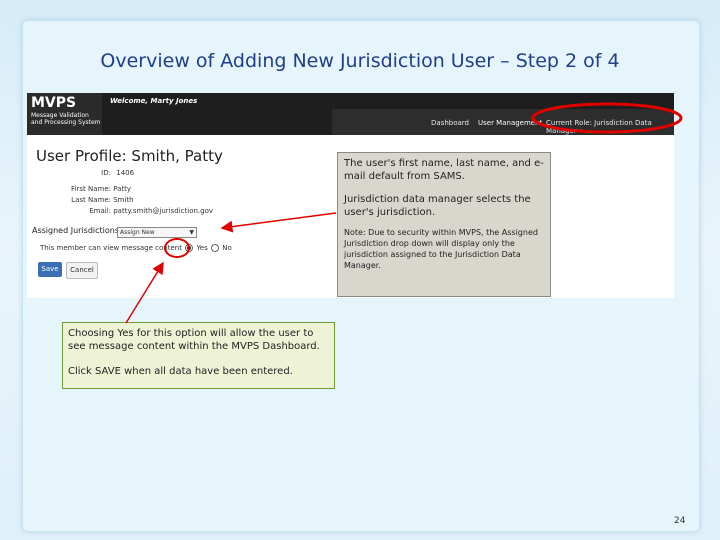 The width and height of the screenshot is (720, 540). Describe the element at coordinates (163, 211) in the screenshot. I see `email-value: patty.smith@jurisdiction.gov` at that location.